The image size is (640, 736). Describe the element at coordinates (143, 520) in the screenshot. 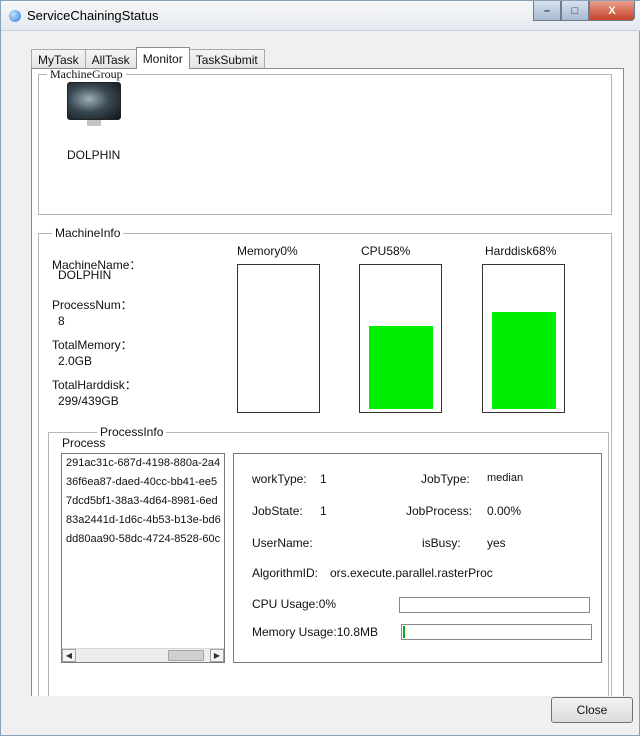

I see `list-item: 83a2441d-1d6c-4b53-b13e-bd6` at that location.